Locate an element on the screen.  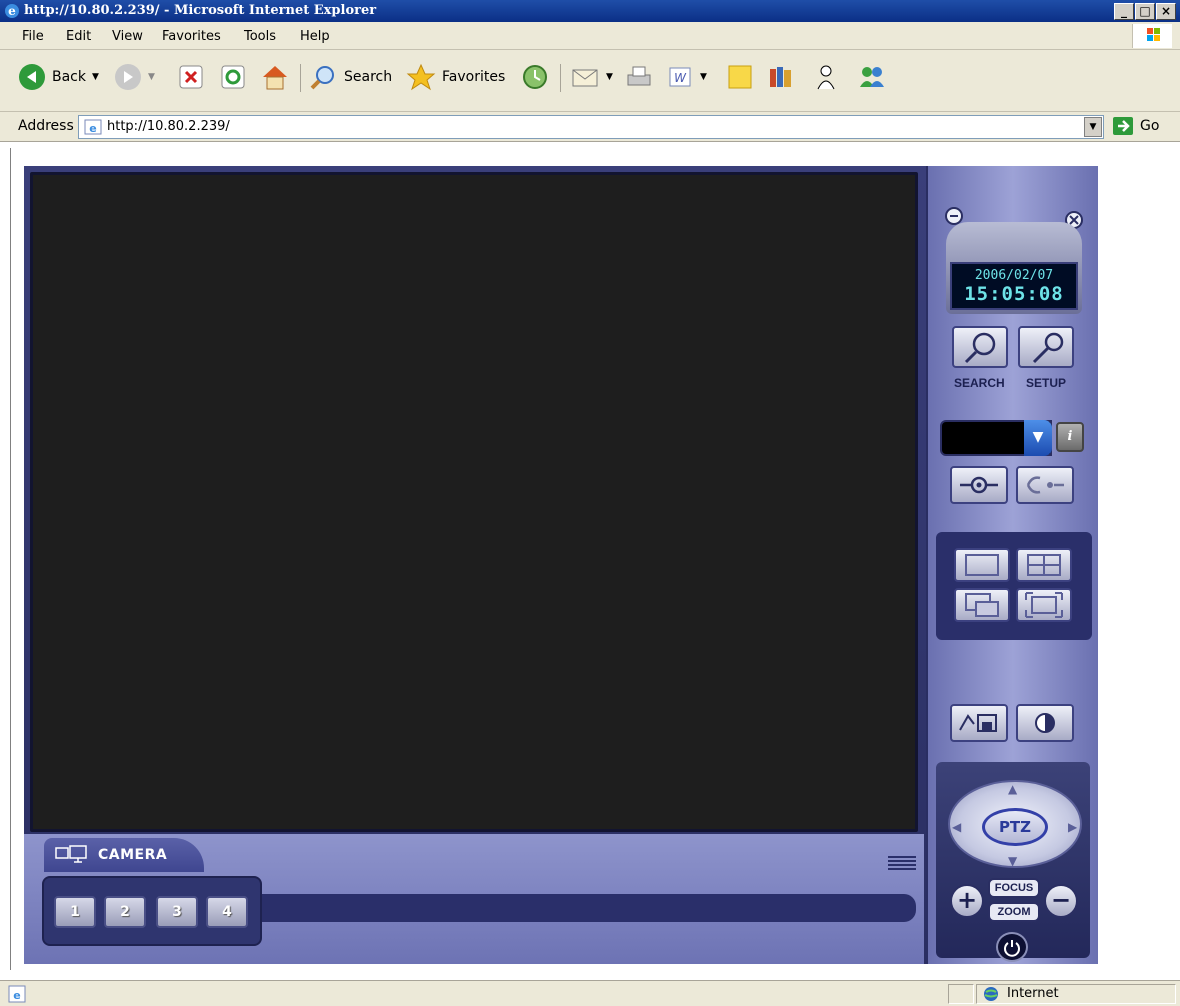
menu-file: File is located at coordinates (33, 36).